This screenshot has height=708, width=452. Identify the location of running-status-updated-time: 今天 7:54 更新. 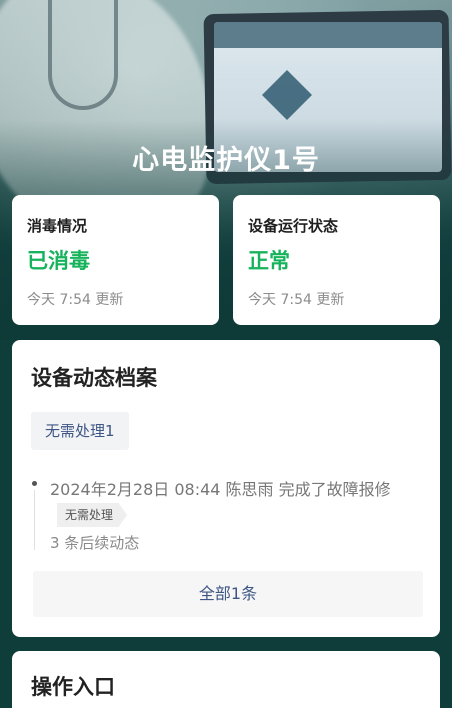
(296, 300).